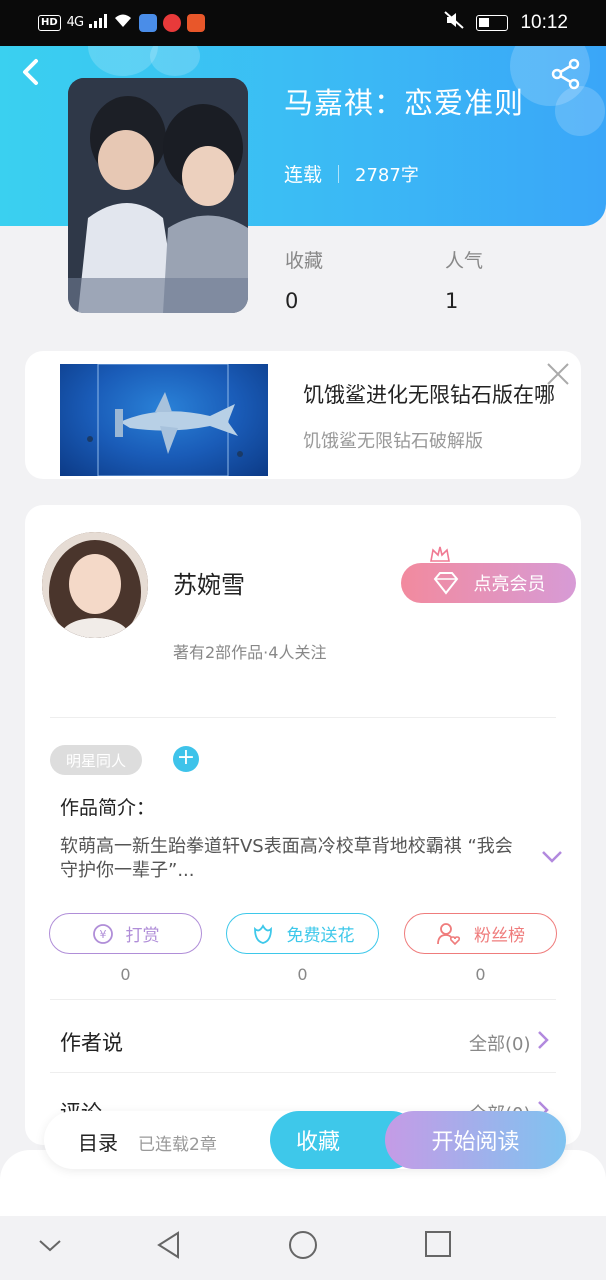 The image size is (606, 1280). Describe the element at coordinates (75, 22) in the screenshot. I see `network-type: 4G` at that location.